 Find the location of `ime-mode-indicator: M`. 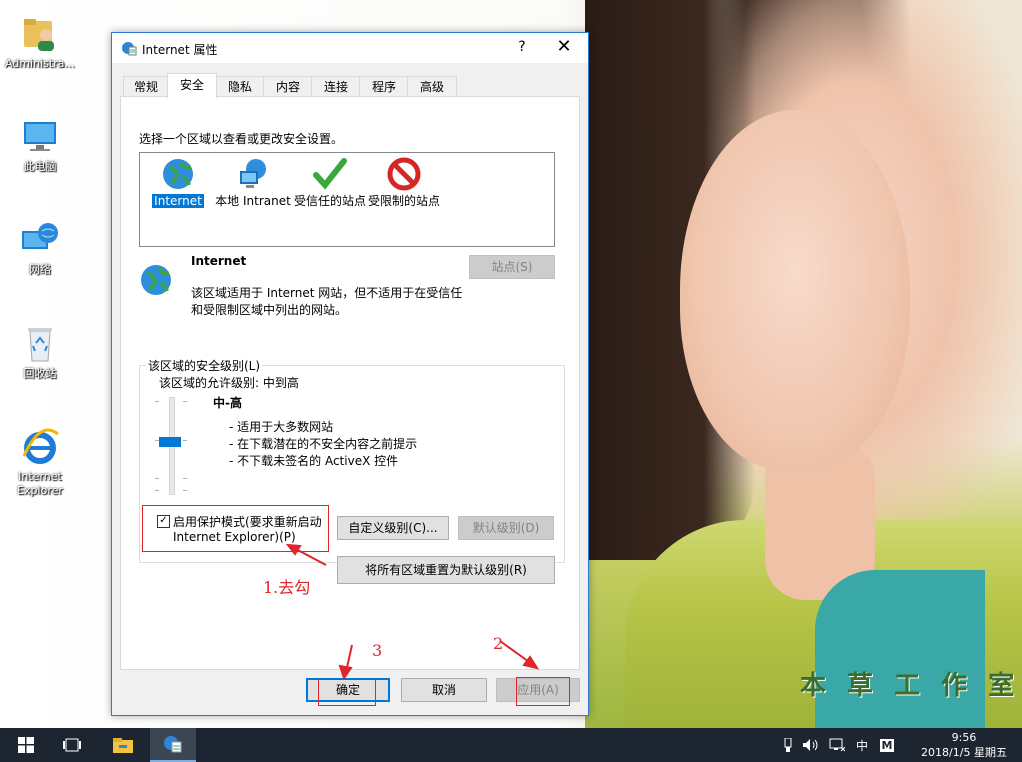

ime-mode-indicator: M is located at coordinates (887, 745).